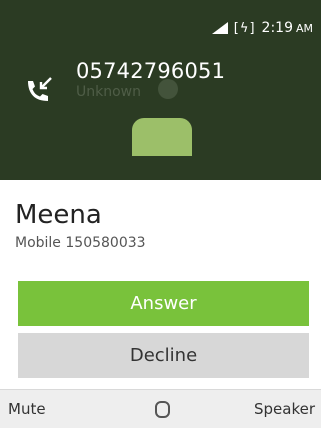  I want to click on time-ampm: AM, so click(304, 28).